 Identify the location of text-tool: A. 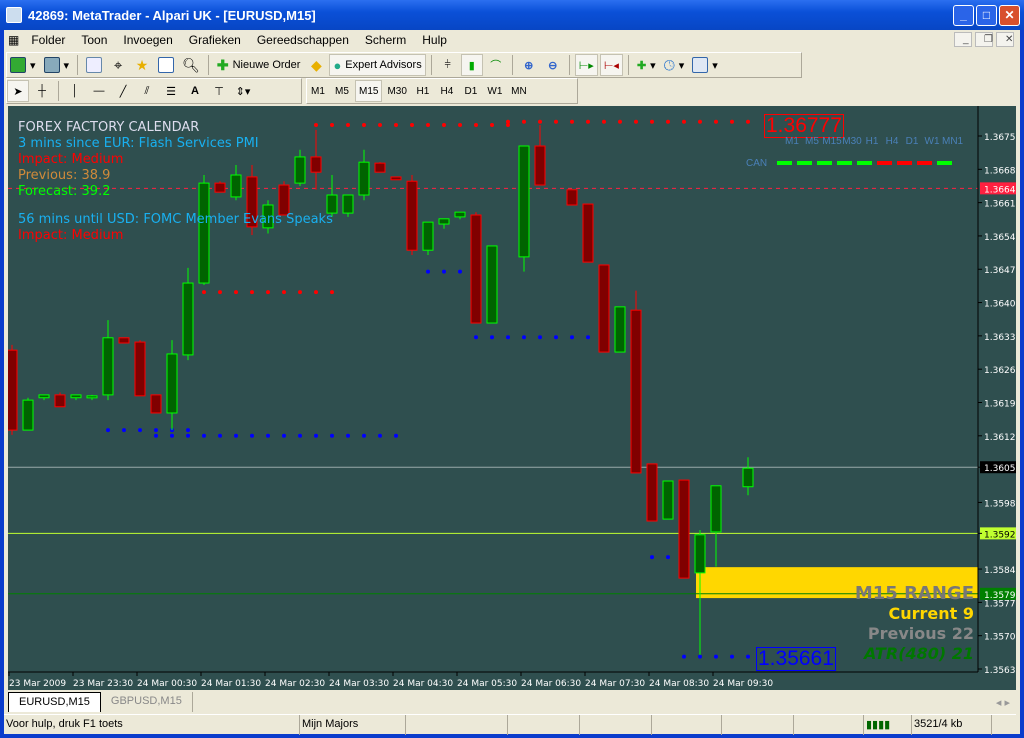
(195, 91).